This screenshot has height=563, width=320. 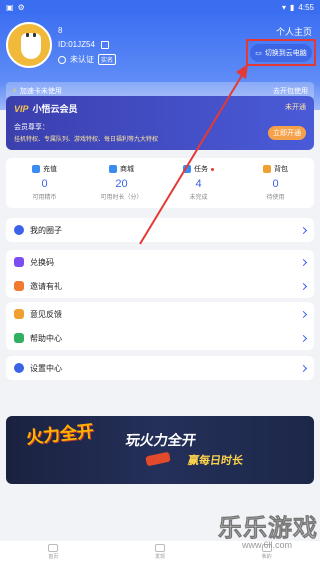 What do you see at coordinates (215, 461) in the screenshot?
I see `banner-sub-text: 赢每日时长` at bounding box center [215, 461].